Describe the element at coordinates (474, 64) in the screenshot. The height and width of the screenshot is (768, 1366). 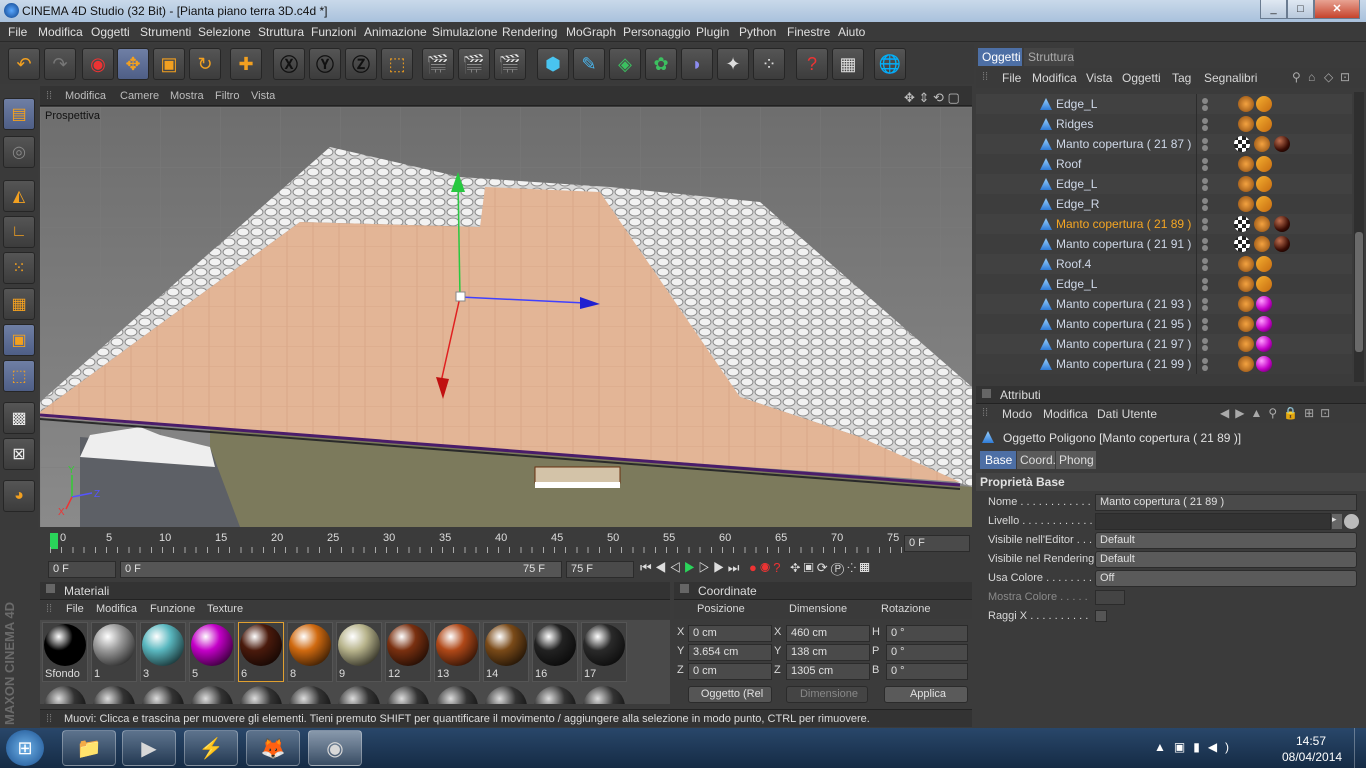
I see `render-picture-viewer-icon: 🎬` at that location.